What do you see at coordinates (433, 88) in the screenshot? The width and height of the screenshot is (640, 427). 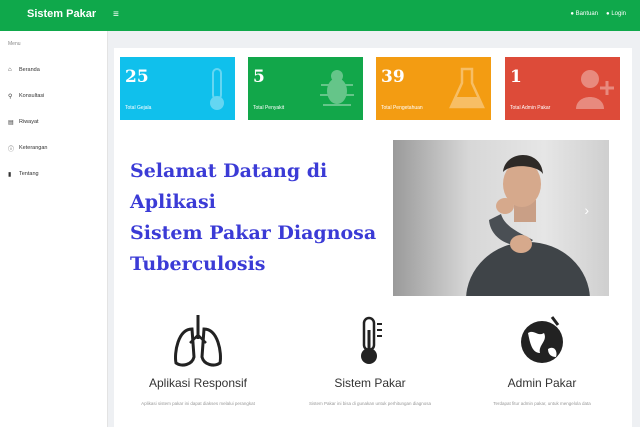 I see `stat-box-pengetahuan: 39 Total Pengetahuan` at bounding box center [433, 88].